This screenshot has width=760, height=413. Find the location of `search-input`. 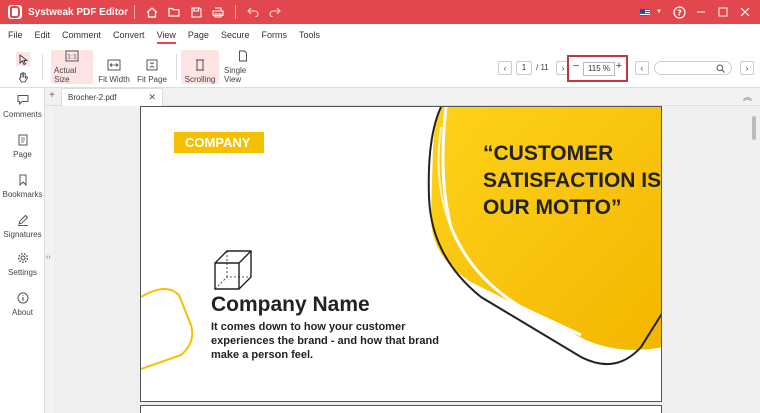

search-input is located at coordinates (693, 68).